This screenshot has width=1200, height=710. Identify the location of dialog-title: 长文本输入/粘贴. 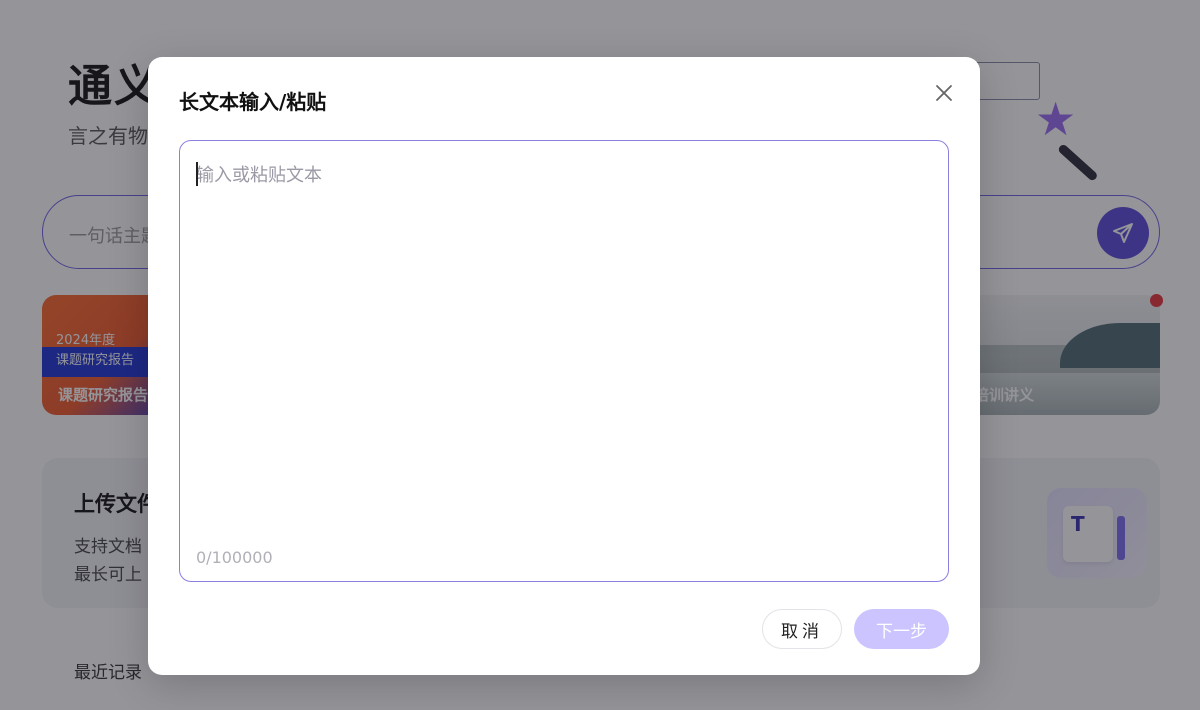
(253, 102).